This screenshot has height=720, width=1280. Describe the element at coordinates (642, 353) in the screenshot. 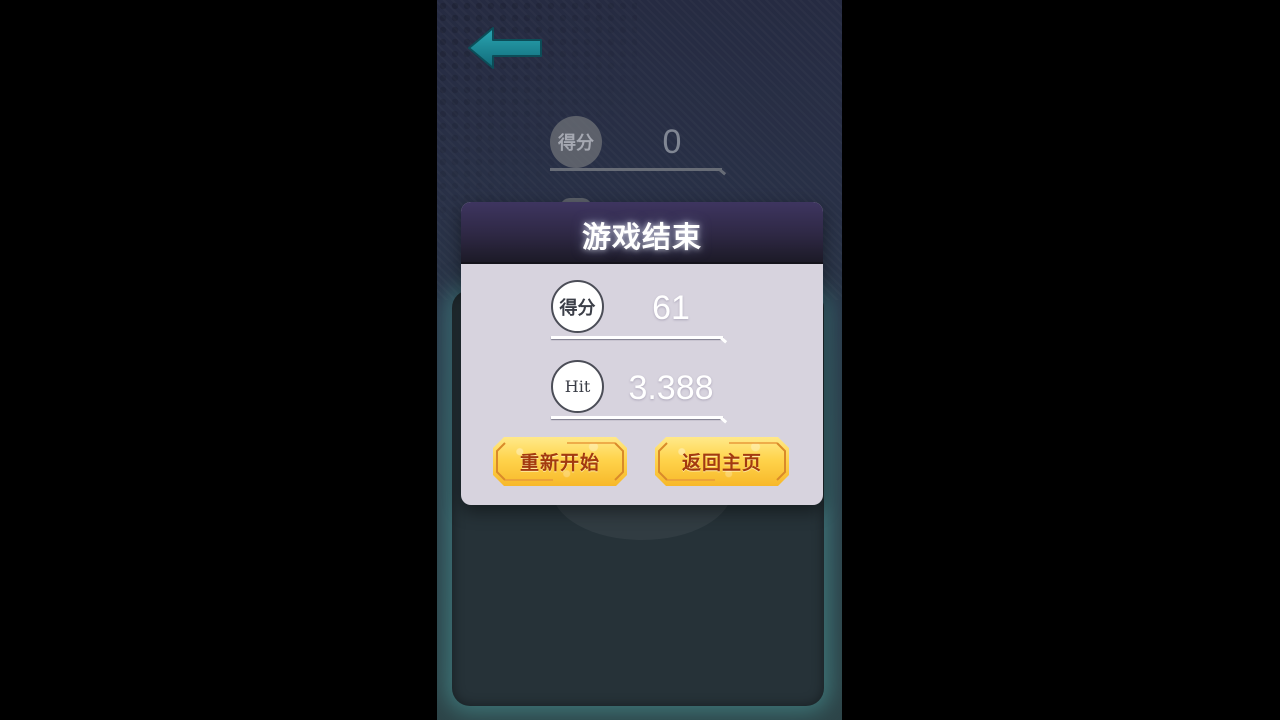

I see `game-over-dialog: 游戏结束 得分 61 Hit 3.388 重新开始 返回主页` at that location.